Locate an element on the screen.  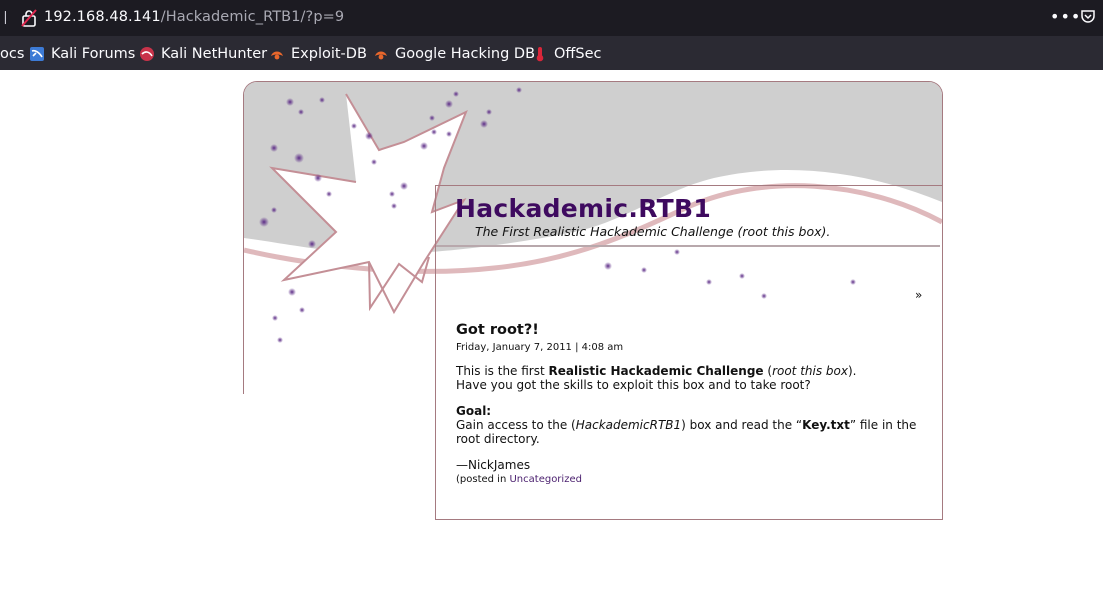
bookmark-label: OffSec is located at coordinates (578, 54).